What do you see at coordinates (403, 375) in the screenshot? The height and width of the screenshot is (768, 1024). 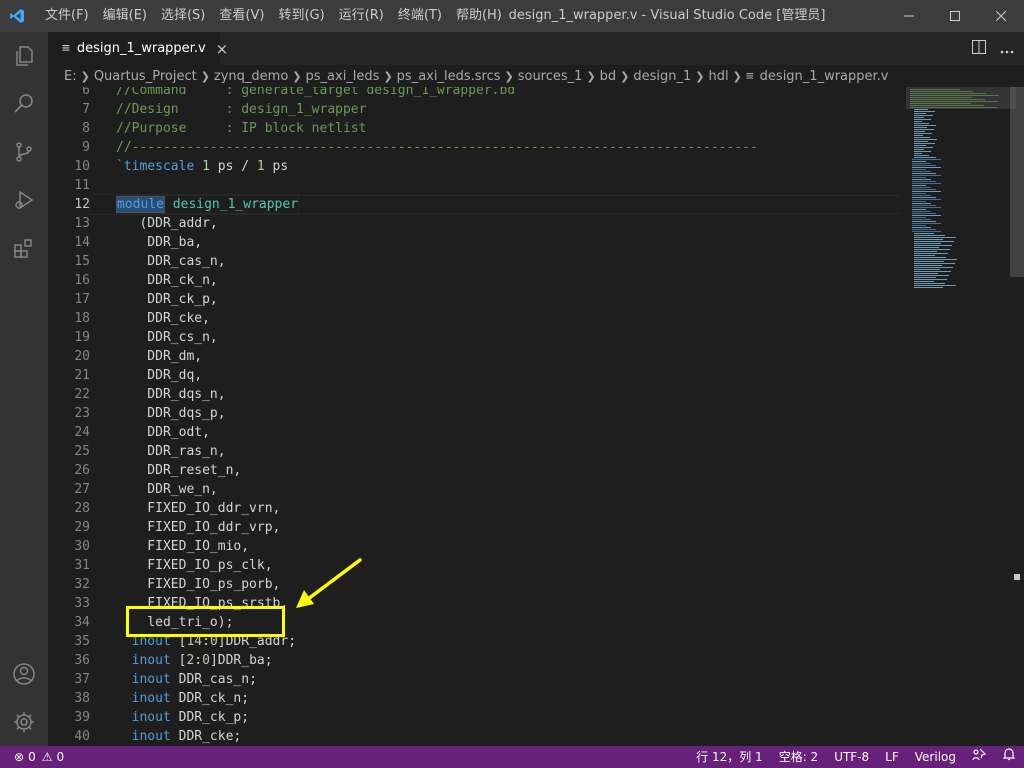 I see `code-line: 21 DDR_dq,` at bounding box center [403, 375].